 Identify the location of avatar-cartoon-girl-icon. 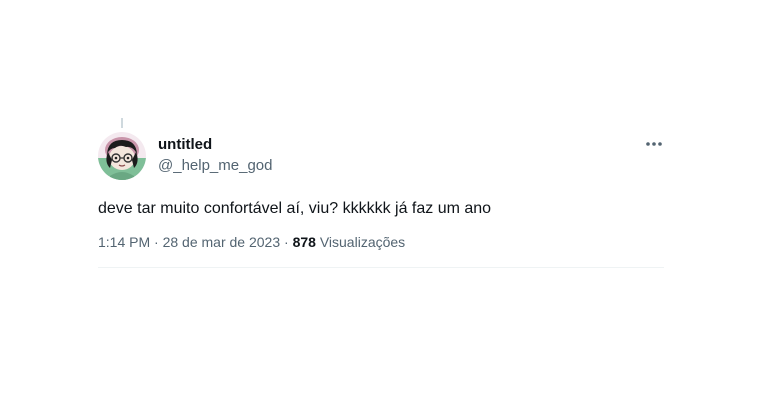
(122, 156).